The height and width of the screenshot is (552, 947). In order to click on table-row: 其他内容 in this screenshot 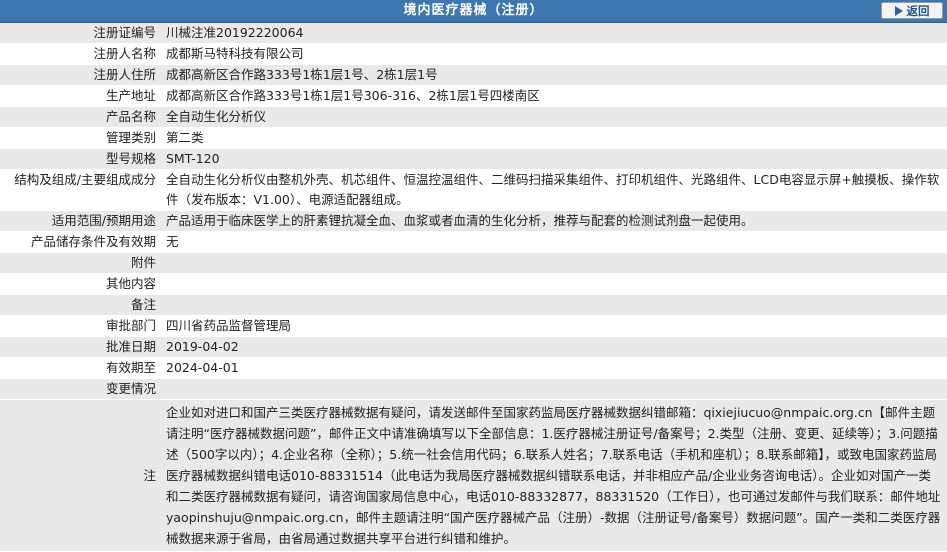, I will do `click(473, 284)`.